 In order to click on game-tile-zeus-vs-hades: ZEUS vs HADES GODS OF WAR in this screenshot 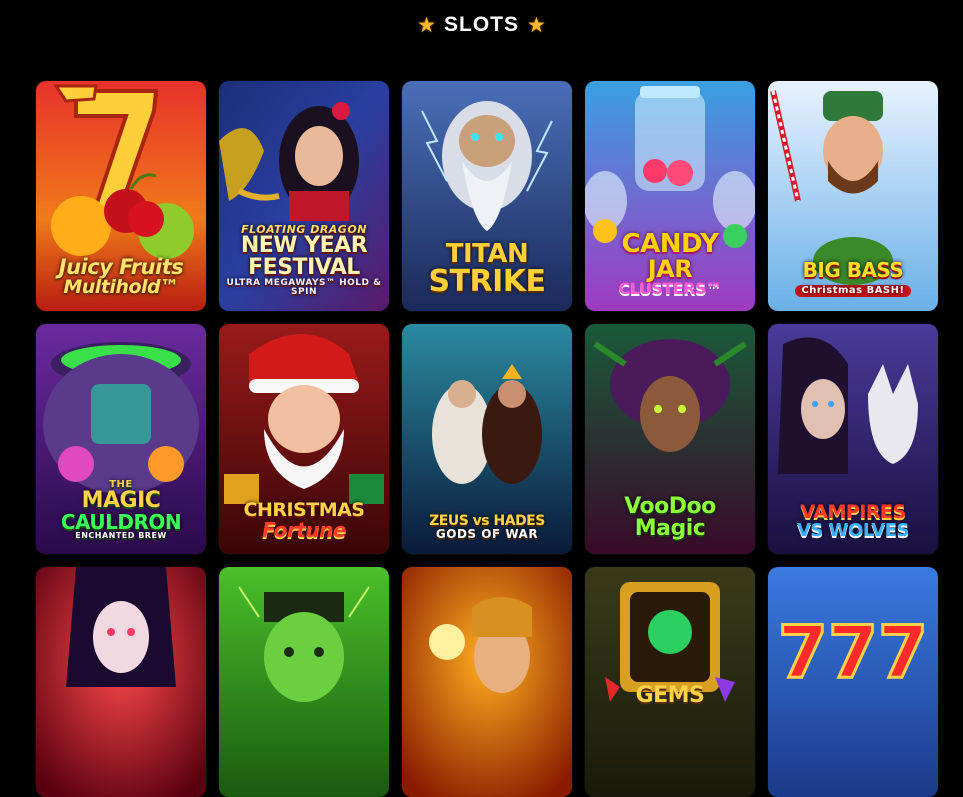, I will do `click(487, 439)`.